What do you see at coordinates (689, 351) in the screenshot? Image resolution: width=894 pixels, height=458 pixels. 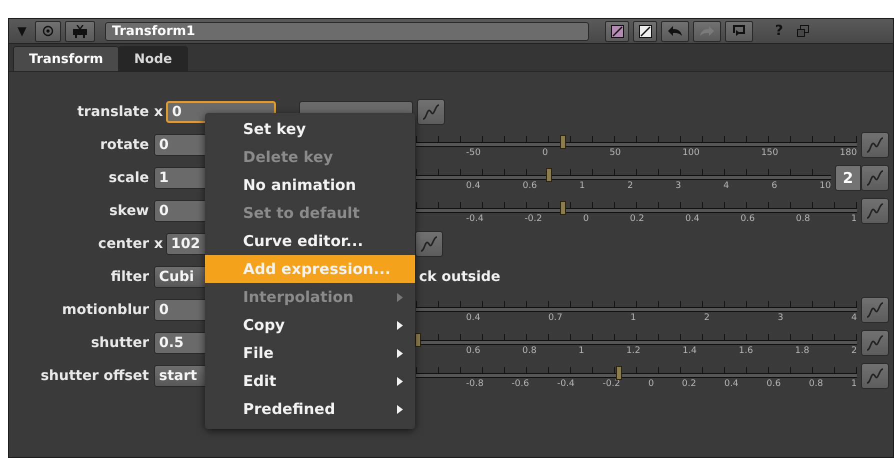 I see `tick-label: 1.4` at bounding box center [689, 351].